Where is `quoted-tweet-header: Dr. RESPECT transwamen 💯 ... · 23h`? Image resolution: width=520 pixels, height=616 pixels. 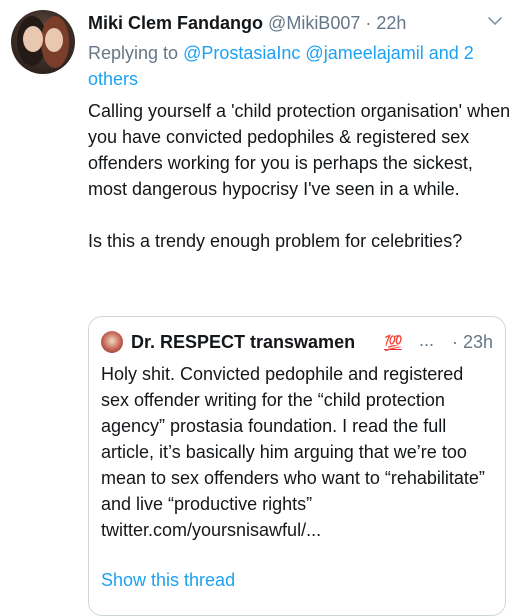
quoted-tweet-header: Dr. RESPECT transwamen 💯 ... · 23h is located at coordinates (297, 342).